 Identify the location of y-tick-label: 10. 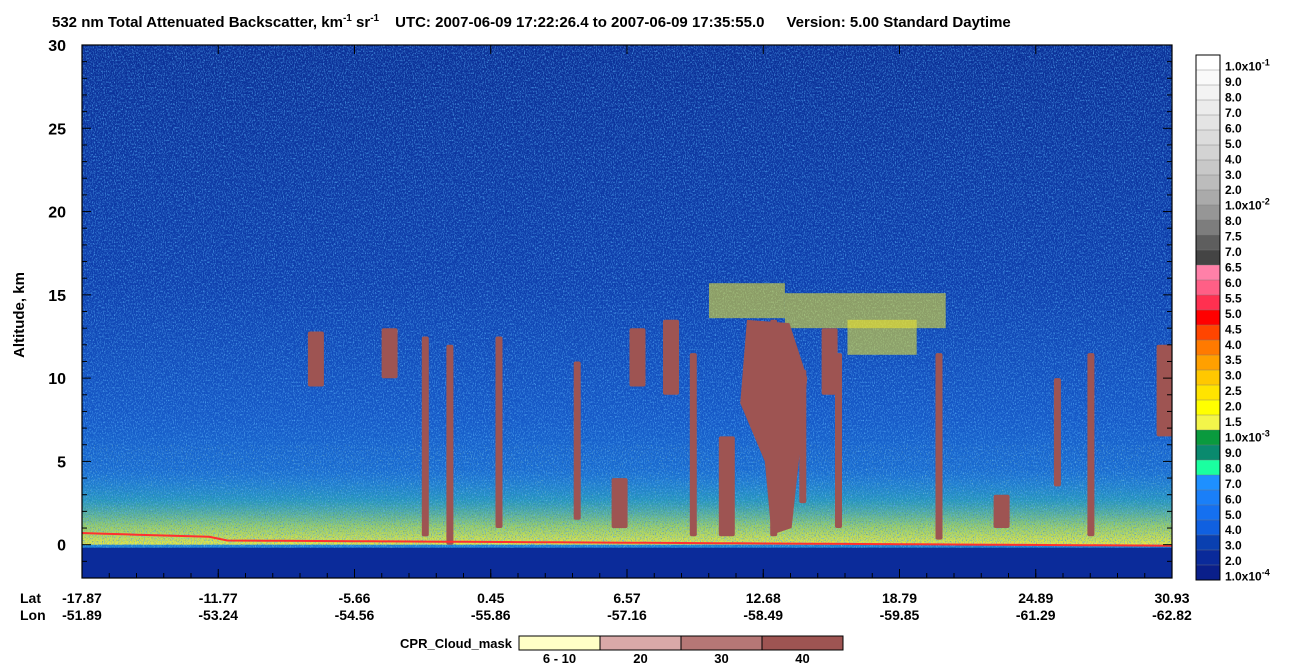
(57, 379).